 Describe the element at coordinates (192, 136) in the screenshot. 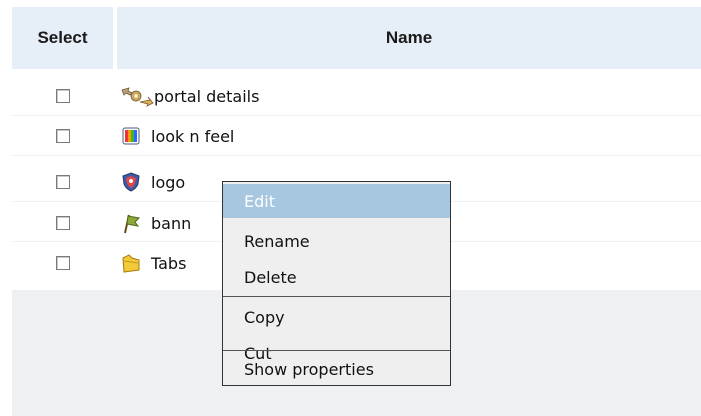

I see `row-name: look n feel` at that location.